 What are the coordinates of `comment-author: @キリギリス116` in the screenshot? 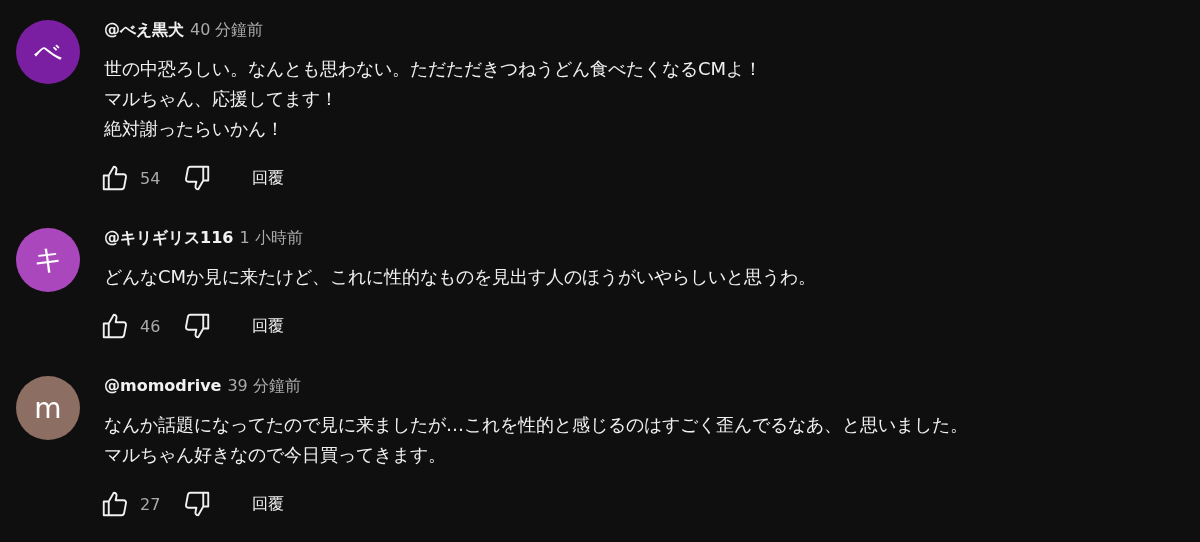 It's located at (169, 238).